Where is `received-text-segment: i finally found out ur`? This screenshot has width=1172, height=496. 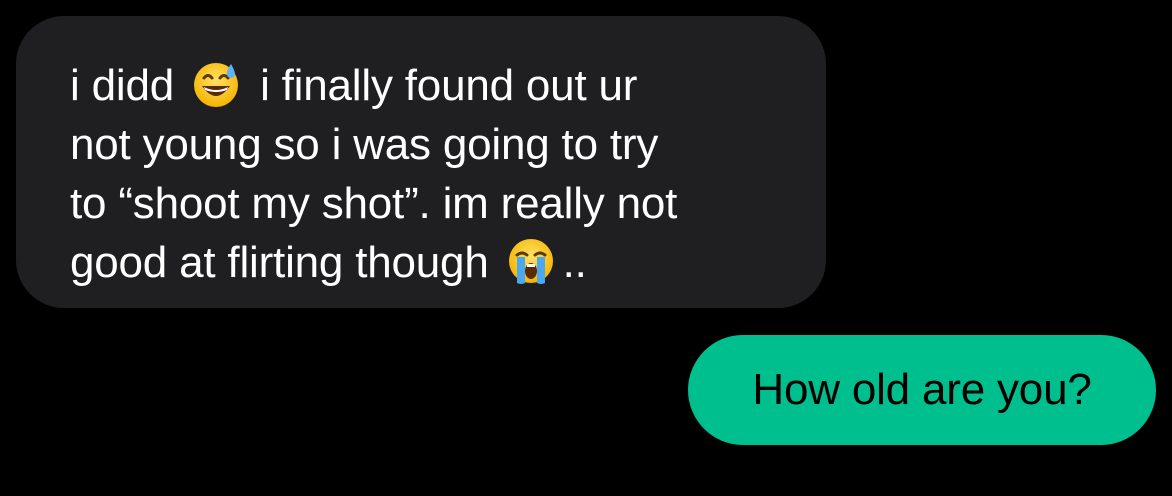 received-text-segment: i finally found out ur is located at coordinates (449, 85).